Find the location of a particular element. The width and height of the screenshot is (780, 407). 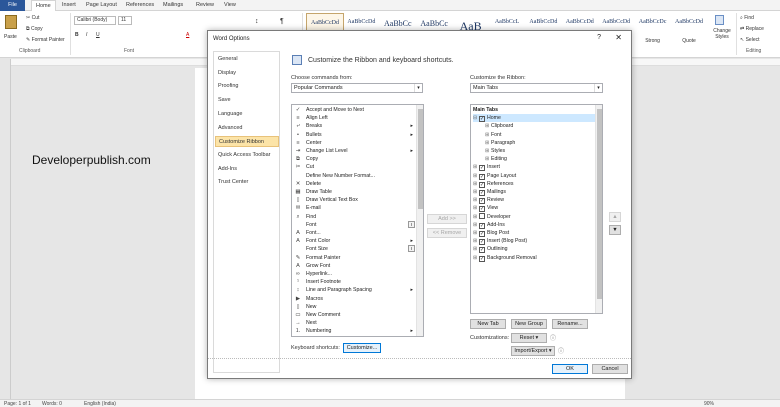

command-item: • Bullets ▸ is located at coordinates (355, 135).